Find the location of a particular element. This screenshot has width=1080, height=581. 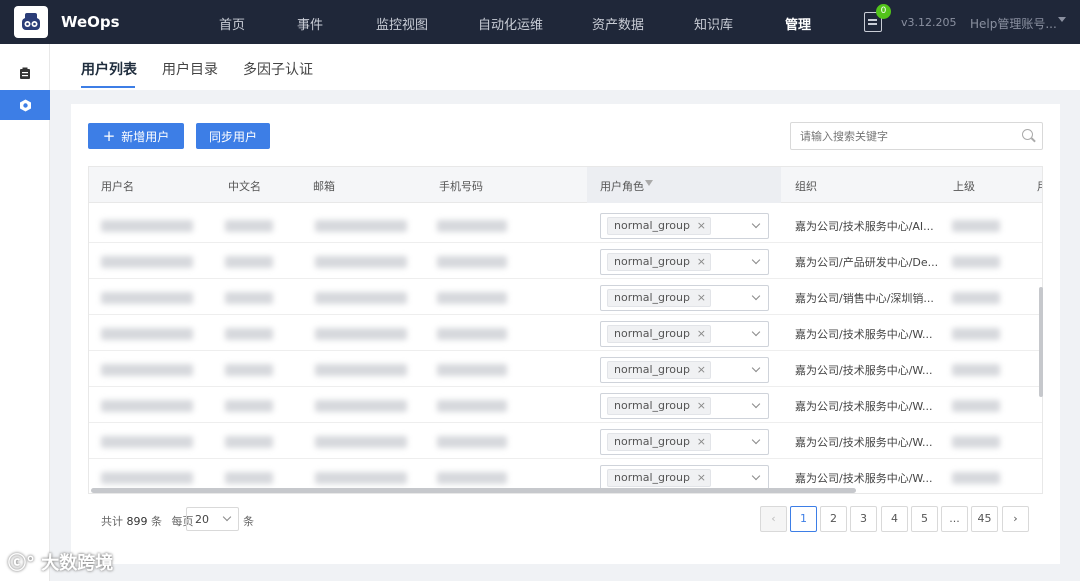

tab-user-directory: 用户目录 is located at coordinates (190, 69).